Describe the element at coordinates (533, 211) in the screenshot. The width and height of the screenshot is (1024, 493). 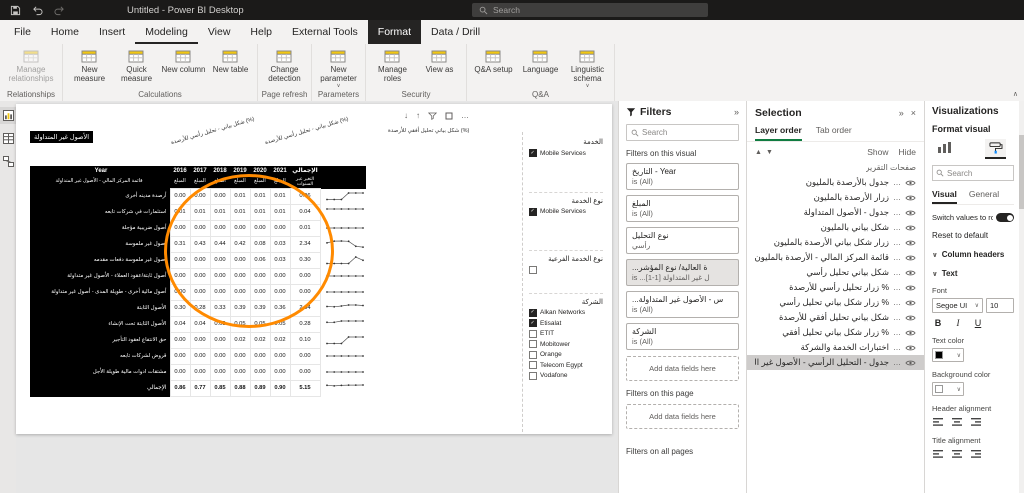
I see `checkbox-checked-icon` at that location.